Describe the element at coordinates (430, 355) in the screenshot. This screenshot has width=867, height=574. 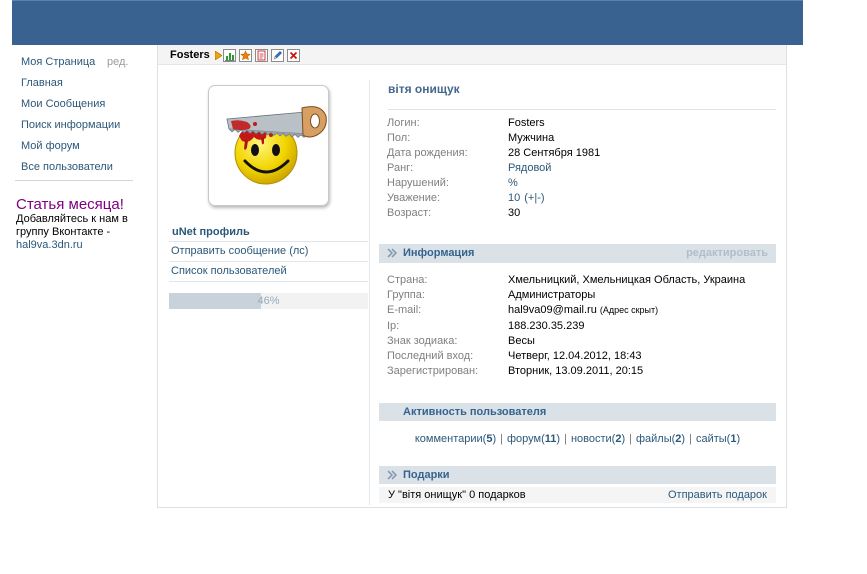
I see `info-field-label: Последний вход:` at that location.